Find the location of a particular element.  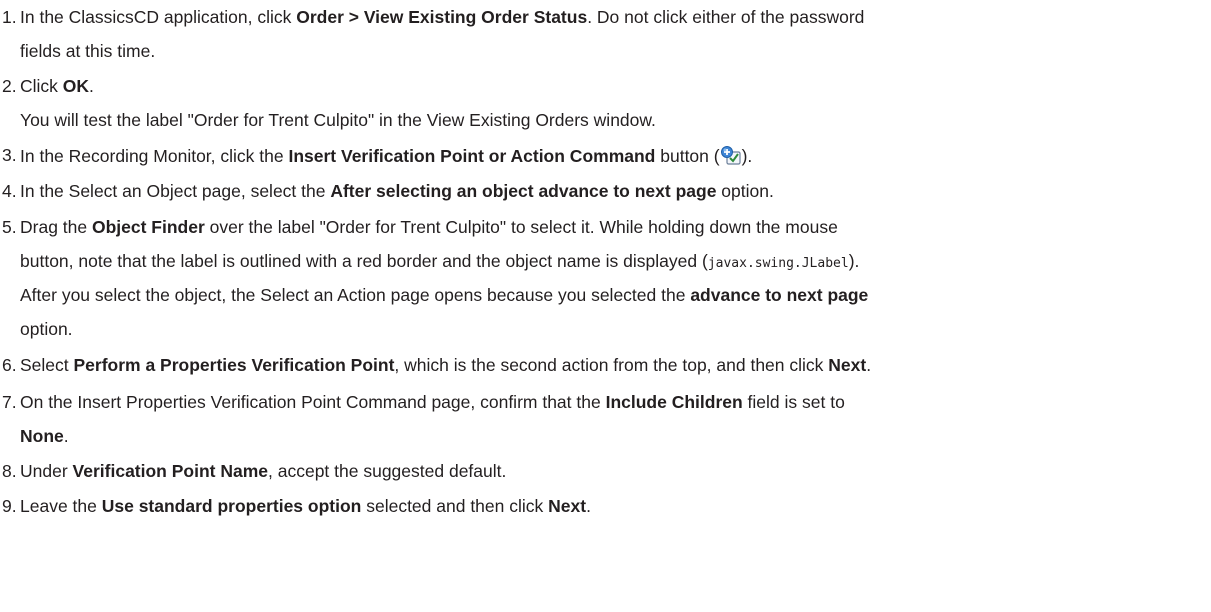

object-finder-label: Object Finder is located at coordinates (148, 227).